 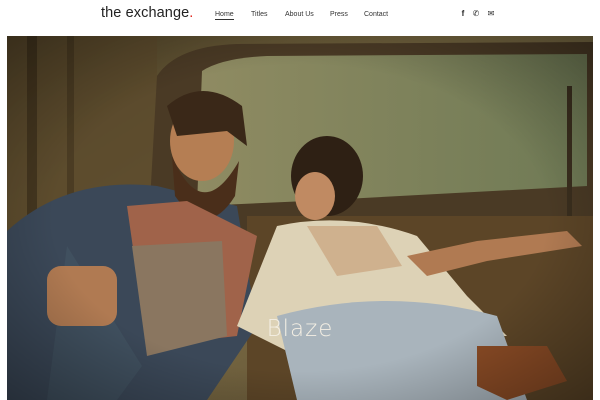 I want to click on nav-press: Press, so click(x=339, y=14).